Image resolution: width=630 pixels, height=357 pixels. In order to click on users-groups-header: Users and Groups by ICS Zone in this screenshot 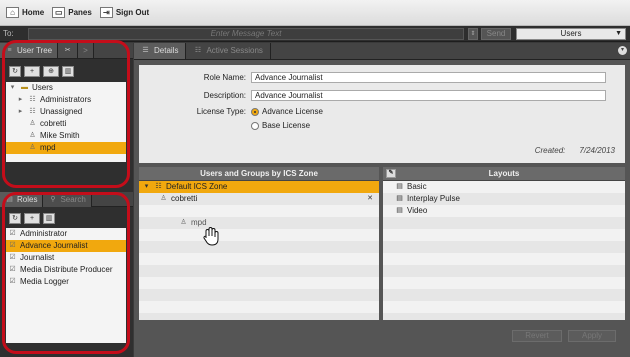, I will do `click(259, 174)`.